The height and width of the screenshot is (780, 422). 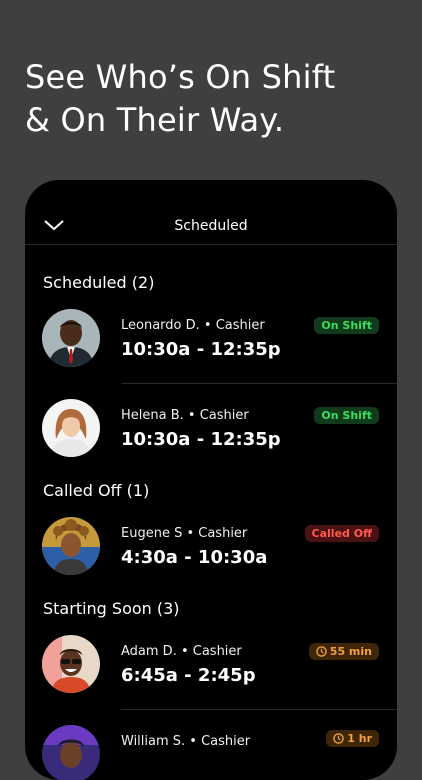 What do you see at coordinates (193, 325) in the screenshot?
I see `employee-name: Leonardo D. • Cashier` at bounding box center [193, 325].